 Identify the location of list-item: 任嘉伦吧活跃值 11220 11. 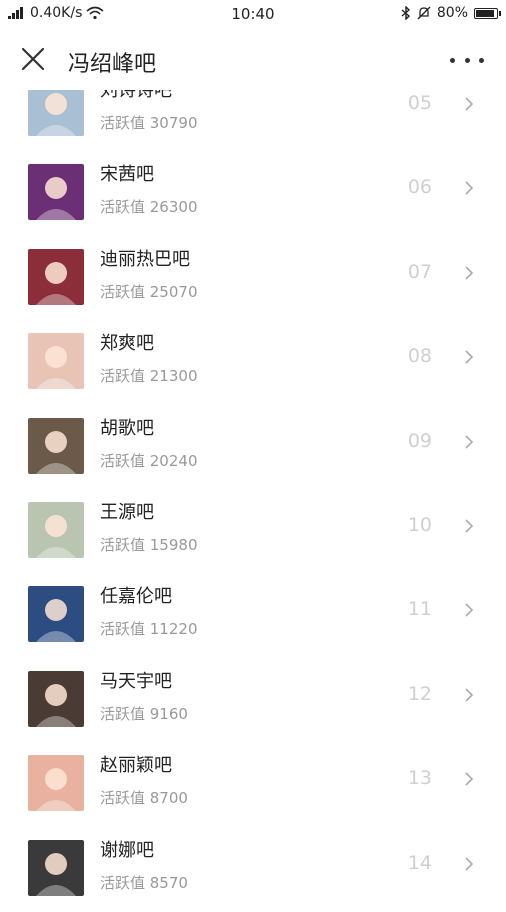
(253, 616).